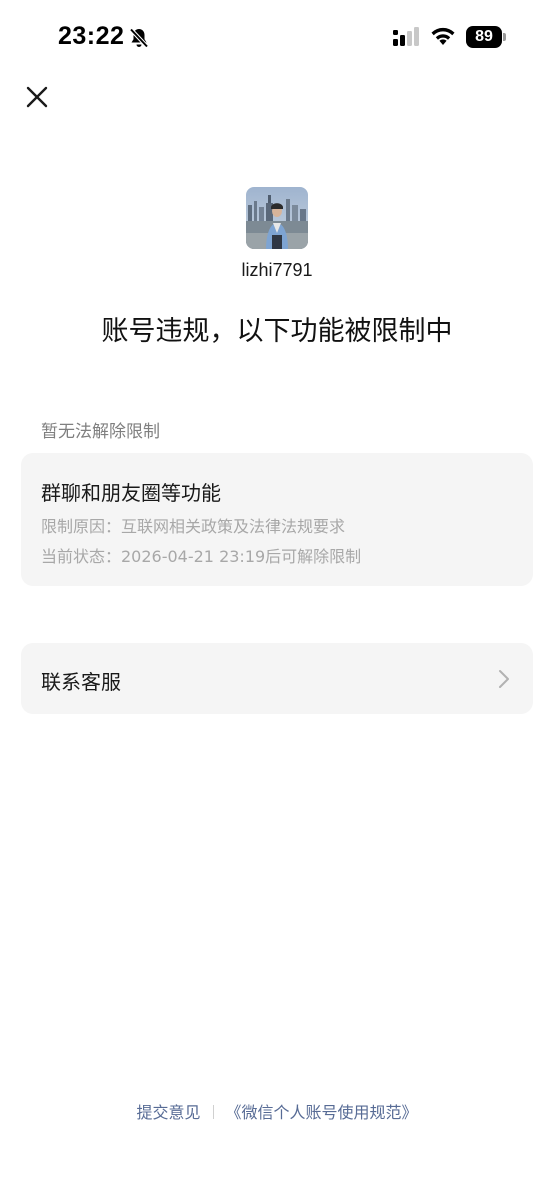  I want to click on status-bar: 23:22 89, so click(277, 38).